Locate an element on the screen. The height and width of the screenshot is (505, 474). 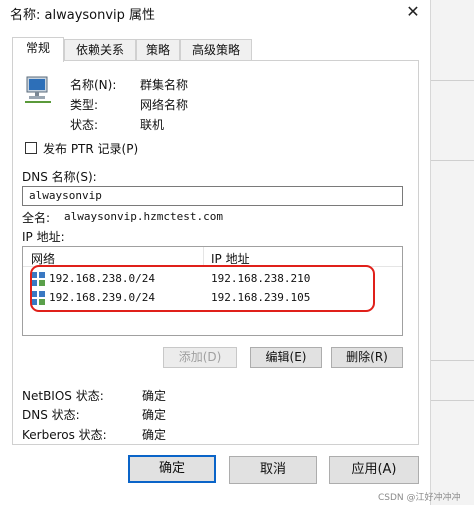
edit-ip-button: 编辑(E) is located at coordinates (286, 357).